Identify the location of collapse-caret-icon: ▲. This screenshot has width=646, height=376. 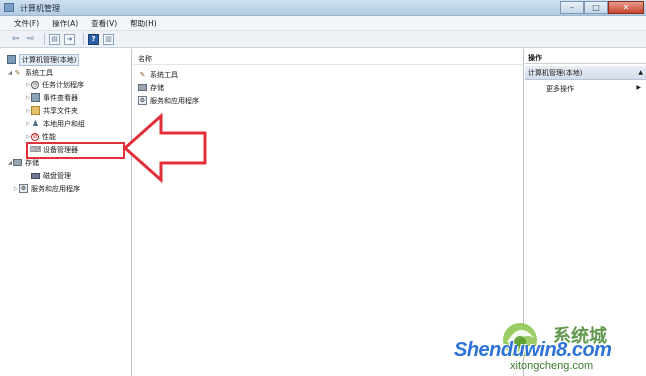
(640, 73).